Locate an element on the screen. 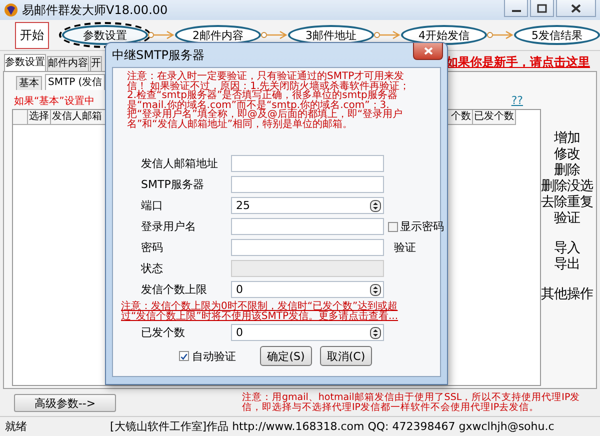 This screenshot has height=436, width=600. minimize-icon is located at coordinates (516, 11).